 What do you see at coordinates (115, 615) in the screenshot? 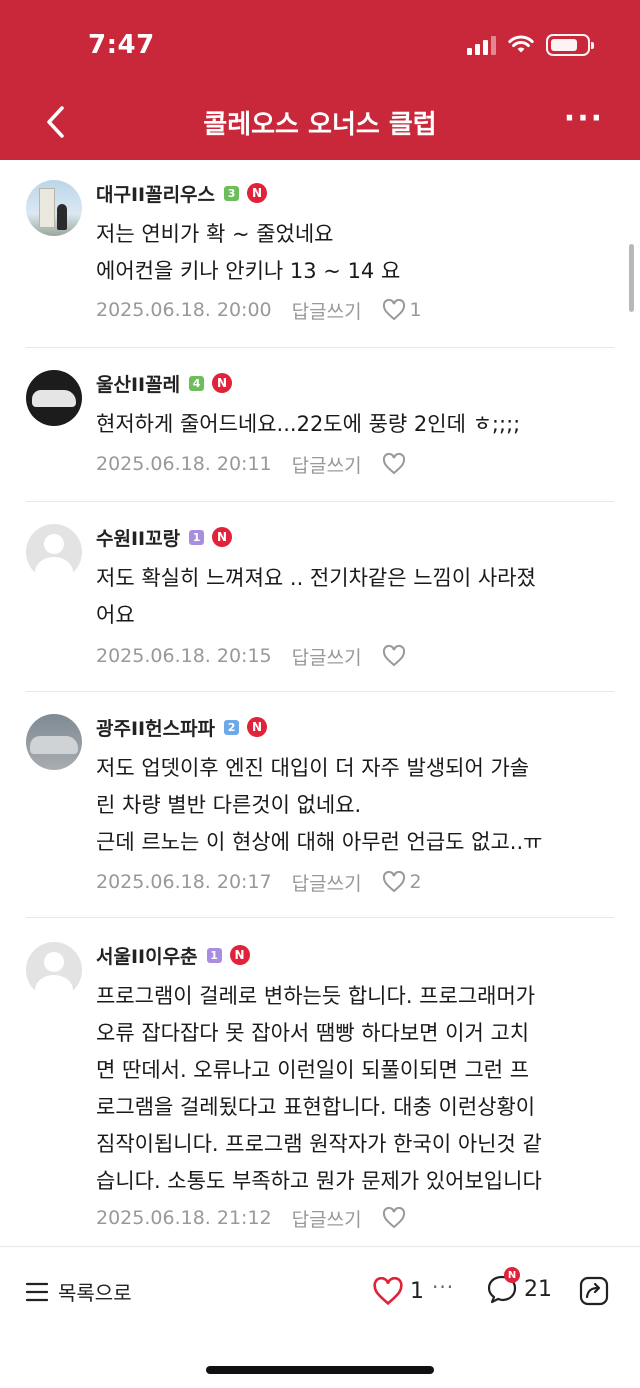
I see `comment-line: 어요` at bounding box center [115, 615].